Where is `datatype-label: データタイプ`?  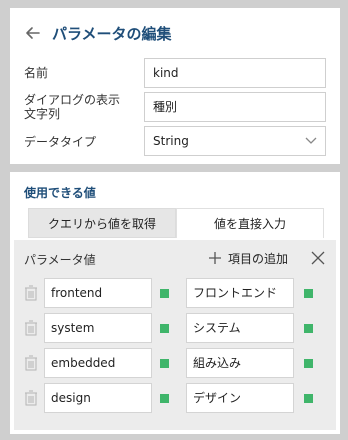 datatype-label: データタイプ is located at coordinates (60, 142).